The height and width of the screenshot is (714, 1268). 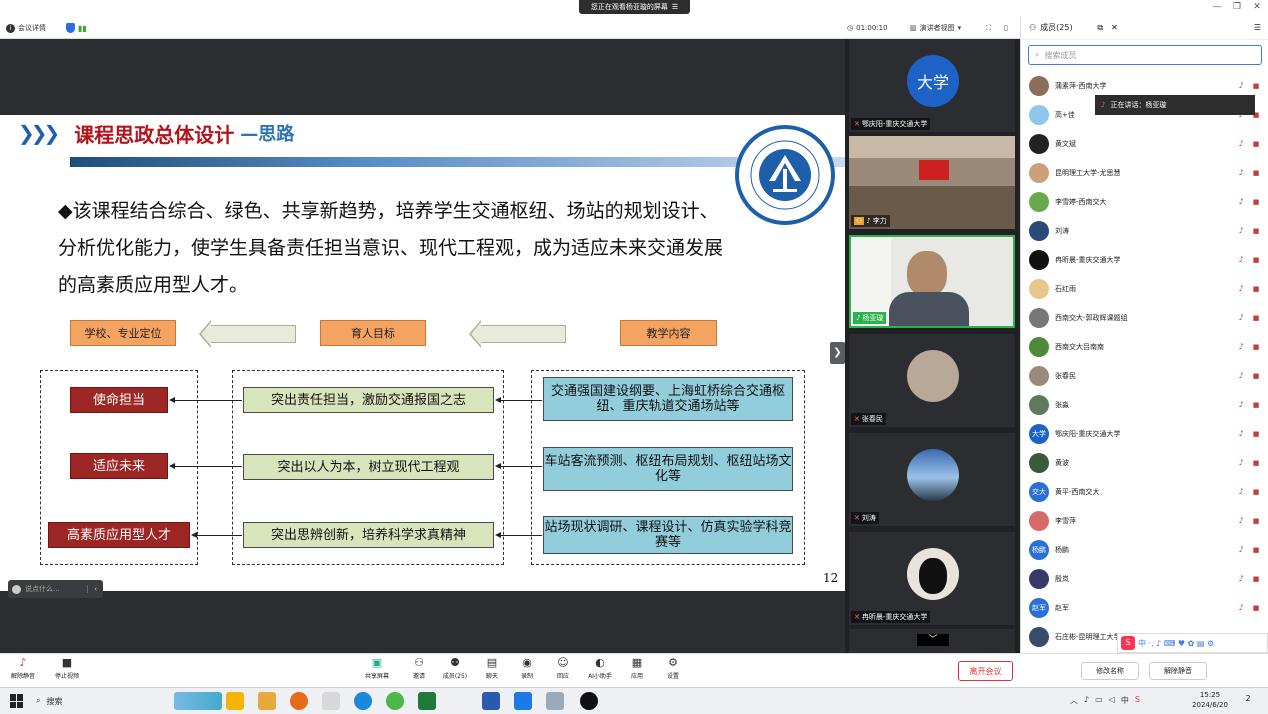 What do you see at coordinates (527, 671) in the screenshot?
I see `record-button: ◉ 录制` at bounding box center [527, 671].